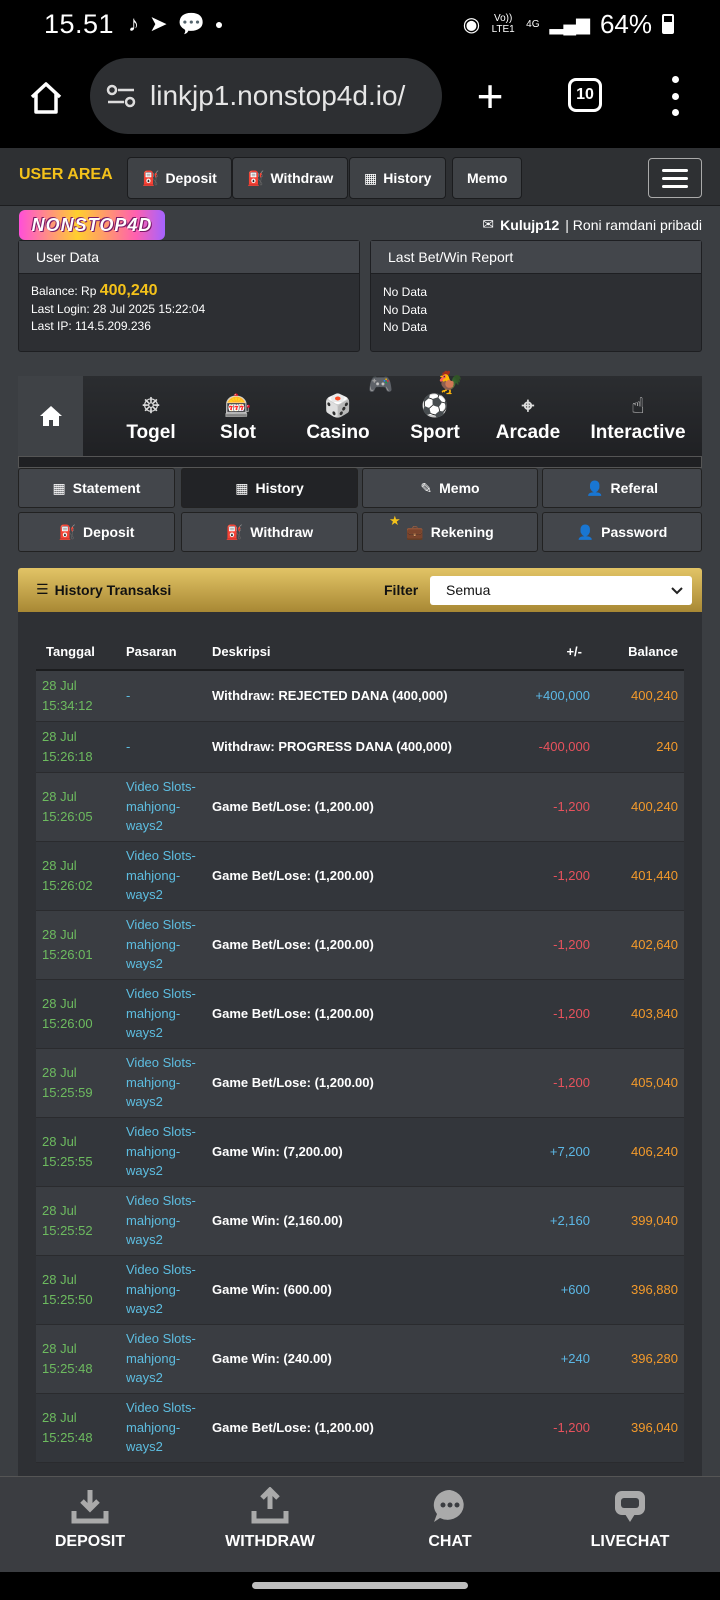 The image size is (720, 1600). I want to click on row-balance: 403,840, so click(640, 1014).